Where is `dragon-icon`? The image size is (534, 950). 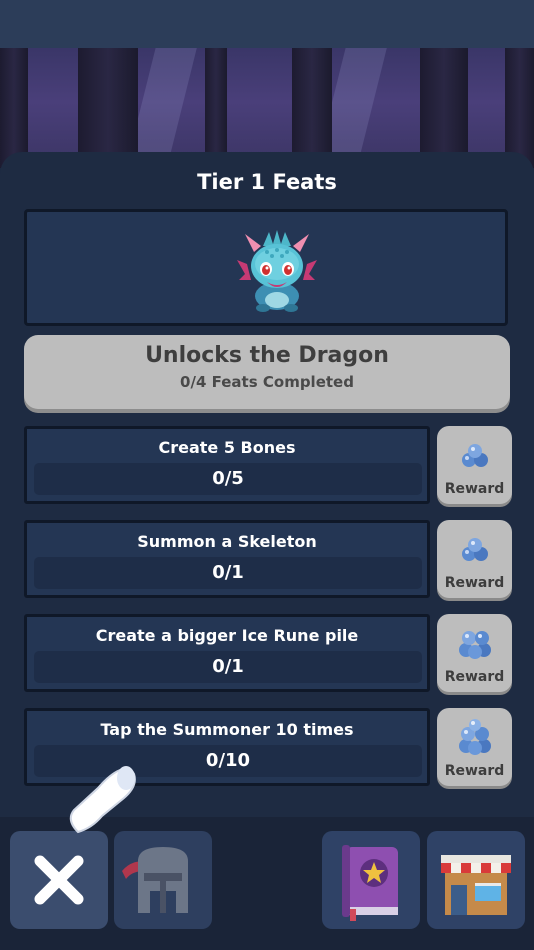 dragon-icon is located at coordinates (277, 271).